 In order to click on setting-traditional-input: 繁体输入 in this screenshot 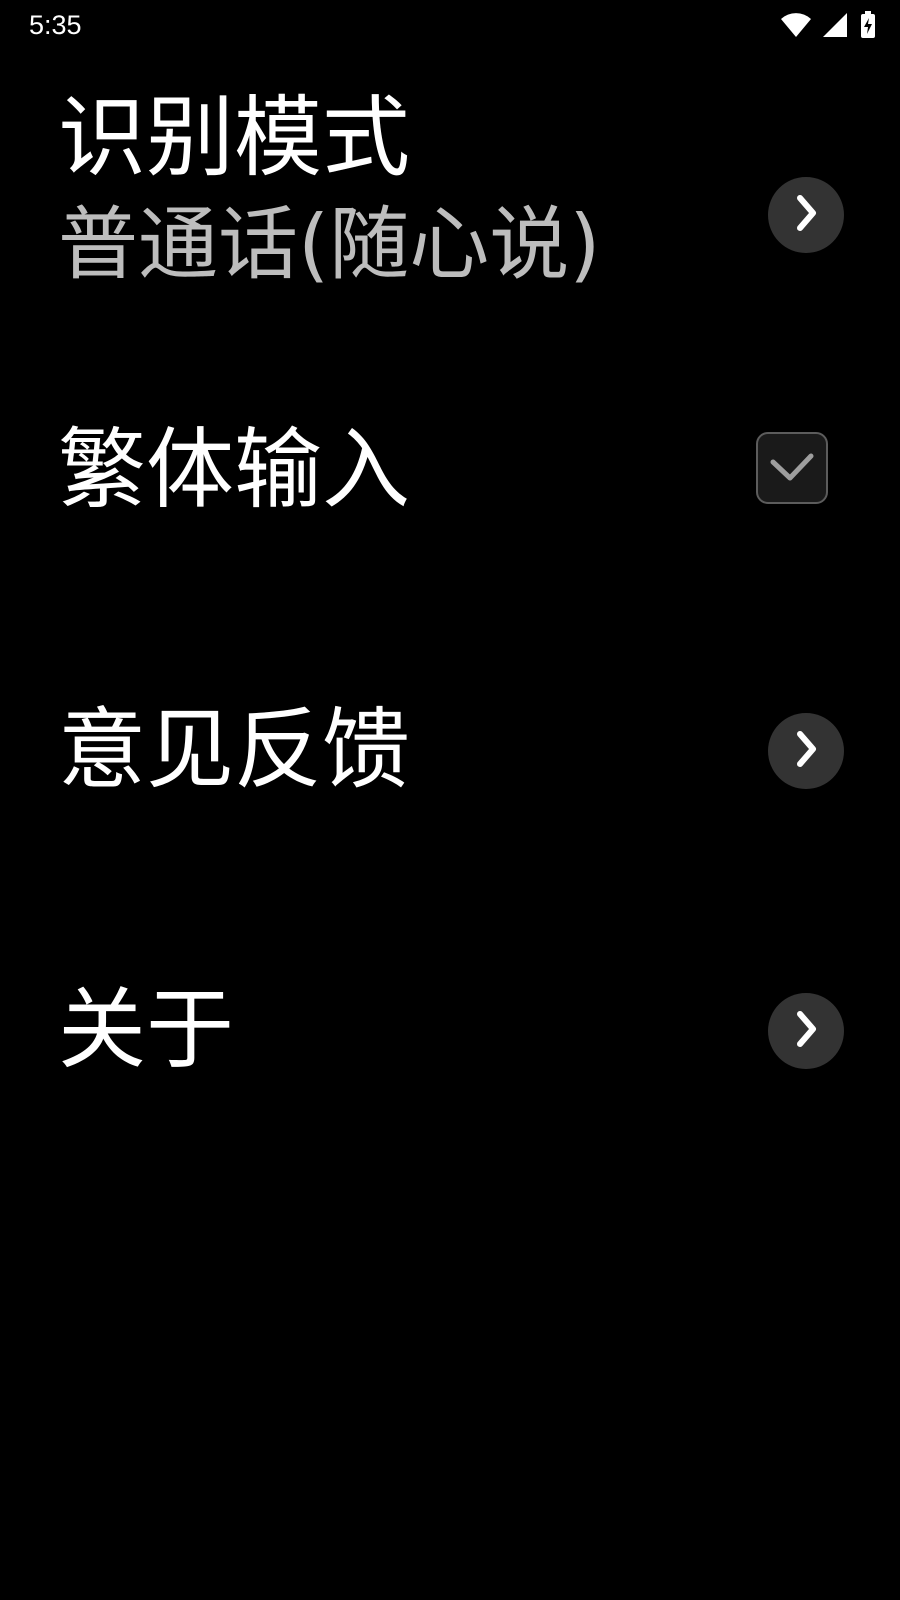, I will do `click(450, 470)`.